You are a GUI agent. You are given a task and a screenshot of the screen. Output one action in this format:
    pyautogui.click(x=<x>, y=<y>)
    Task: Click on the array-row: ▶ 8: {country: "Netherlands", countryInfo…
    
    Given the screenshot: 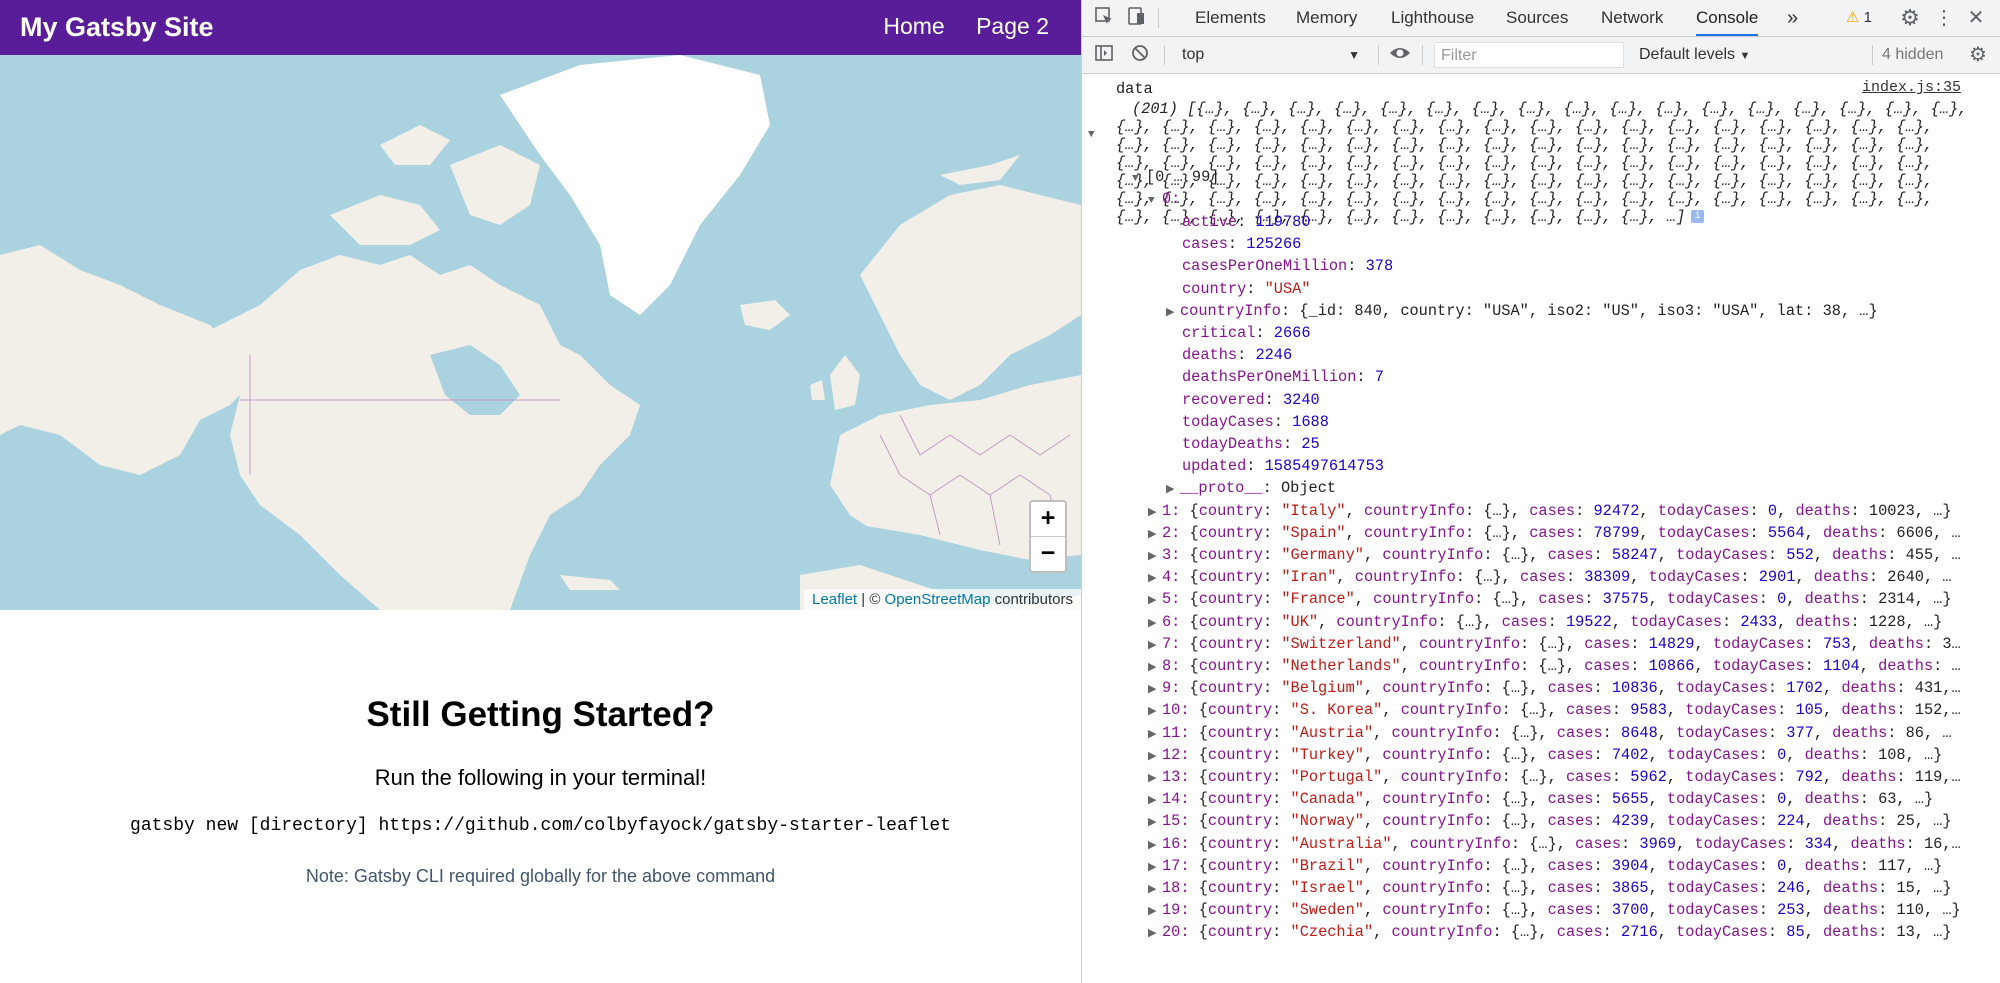 What is the action you would take?
    pyautogui.click(x=1554, y=666)
    